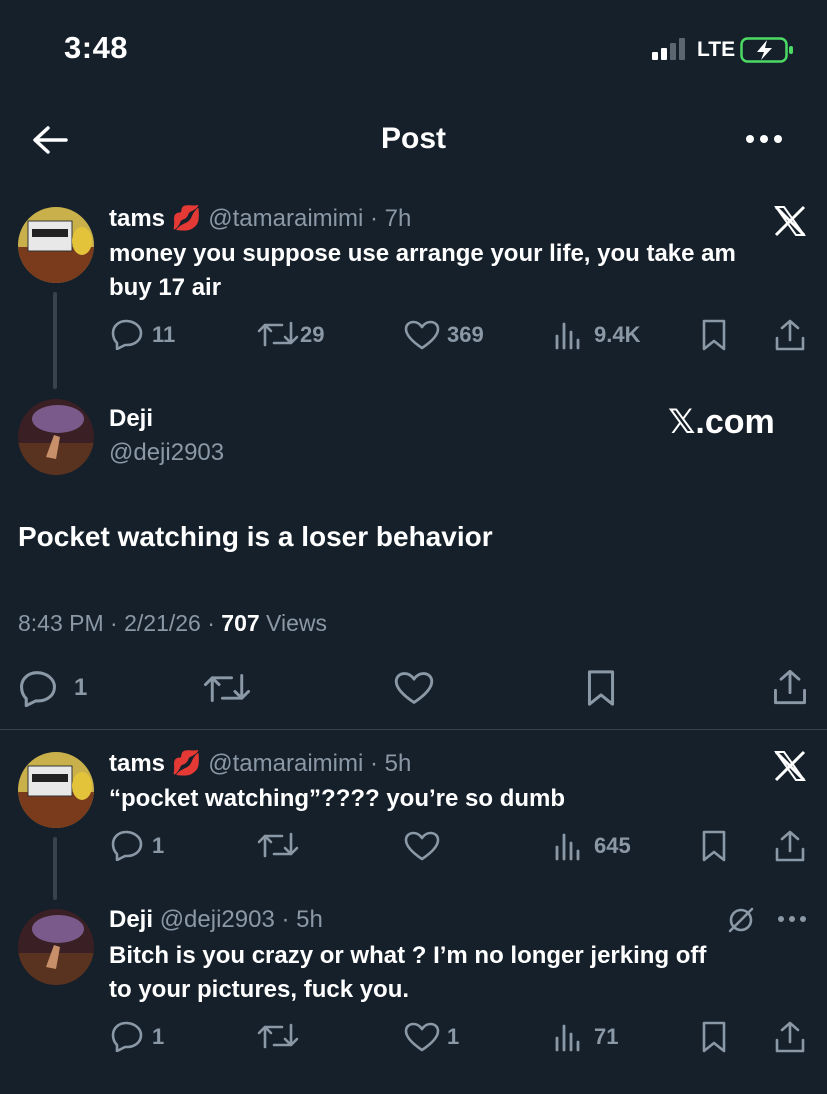 The image size is (827, 1094). Describe the element at coordinates (453, 1036) in the screenshot. I see `like-count: 1` at that location.